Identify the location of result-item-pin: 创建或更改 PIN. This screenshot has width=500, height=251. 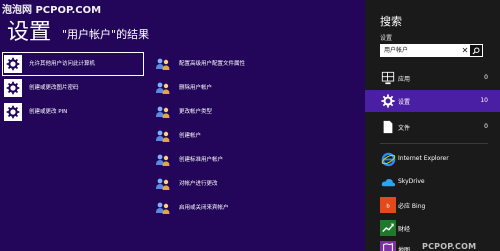
(73, 112).